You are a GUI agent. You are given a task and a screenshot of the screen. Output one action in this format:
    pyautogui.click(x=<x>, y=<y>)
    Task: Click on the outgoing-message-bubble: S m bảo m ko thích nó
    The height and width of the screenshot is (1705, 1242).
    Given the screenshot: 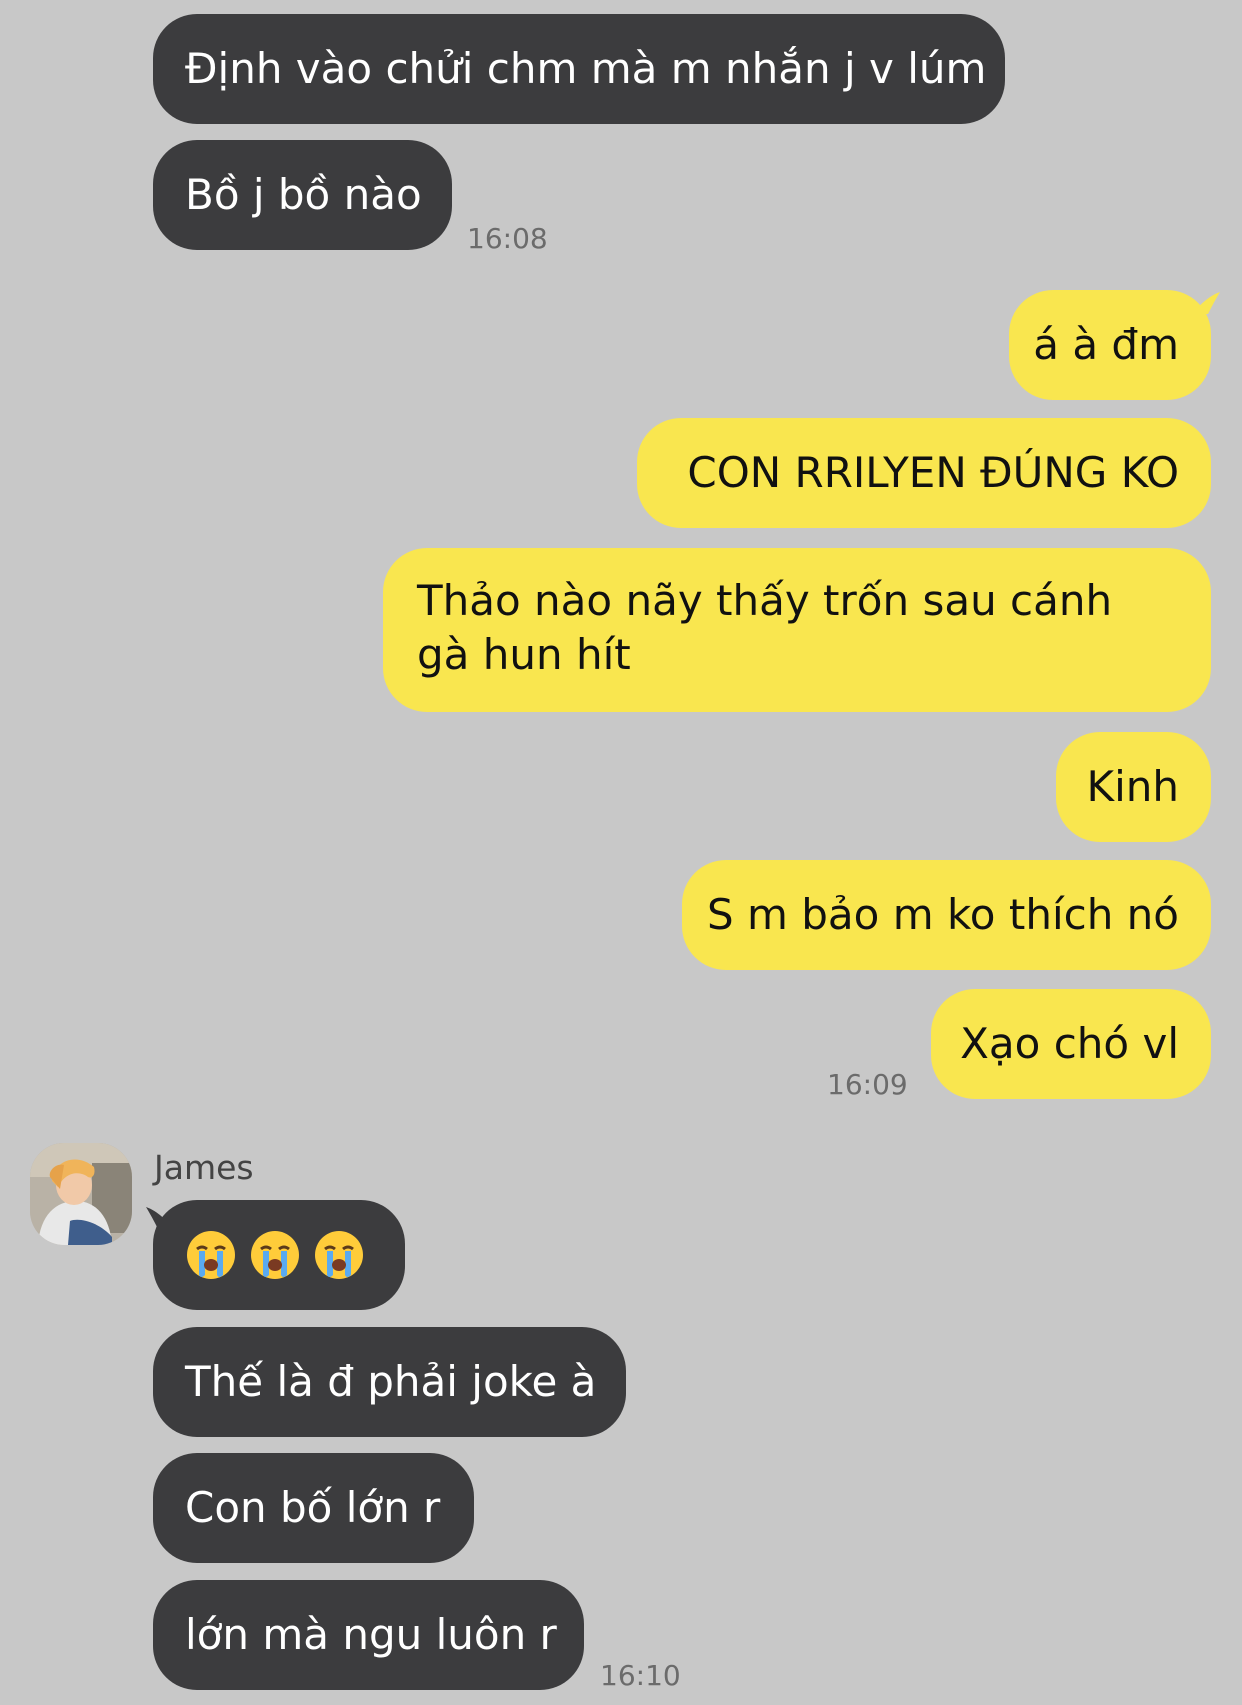 What is the action you would take?
    pyautogui.click(x=946, y=915)
    